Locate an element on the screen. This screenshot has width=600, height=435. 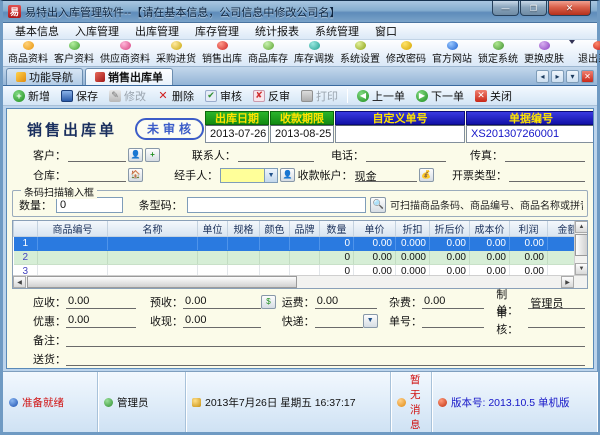
fax-input is located at coordinates (545, 155).